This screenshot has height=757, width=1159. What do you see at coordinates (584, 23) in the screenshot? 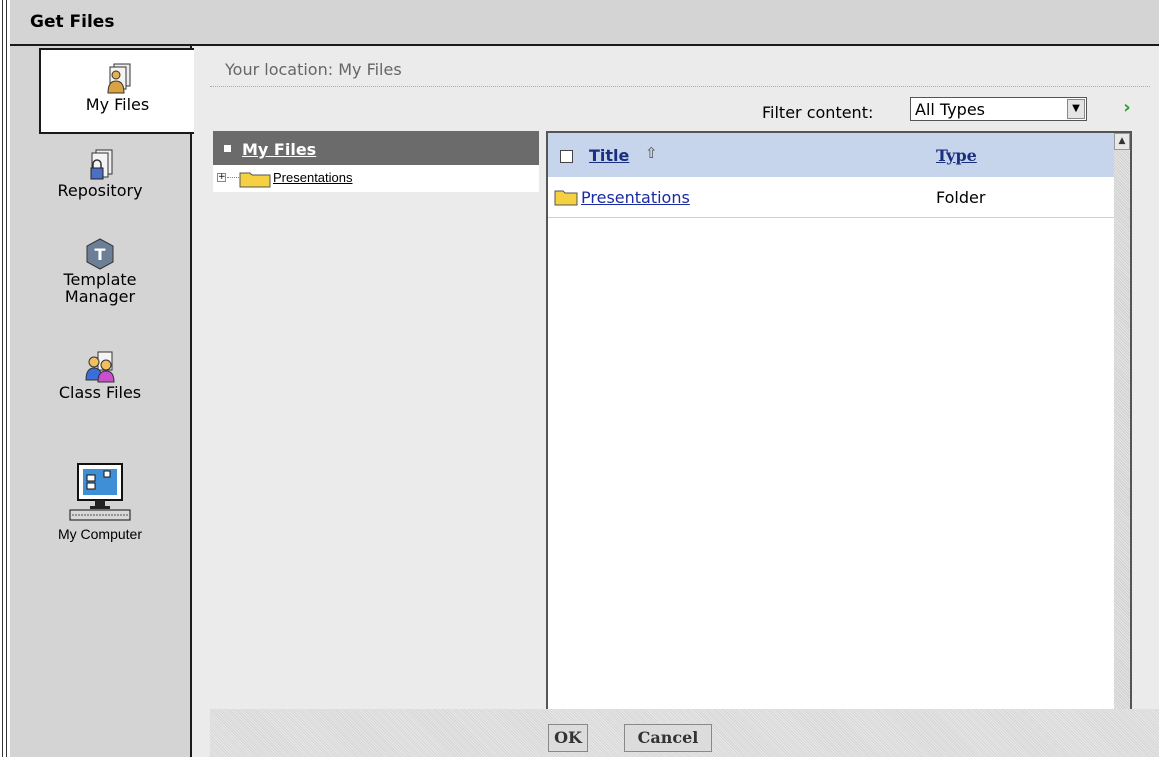
I see `title-bar: Get Files` at bounding box center [584, 23].